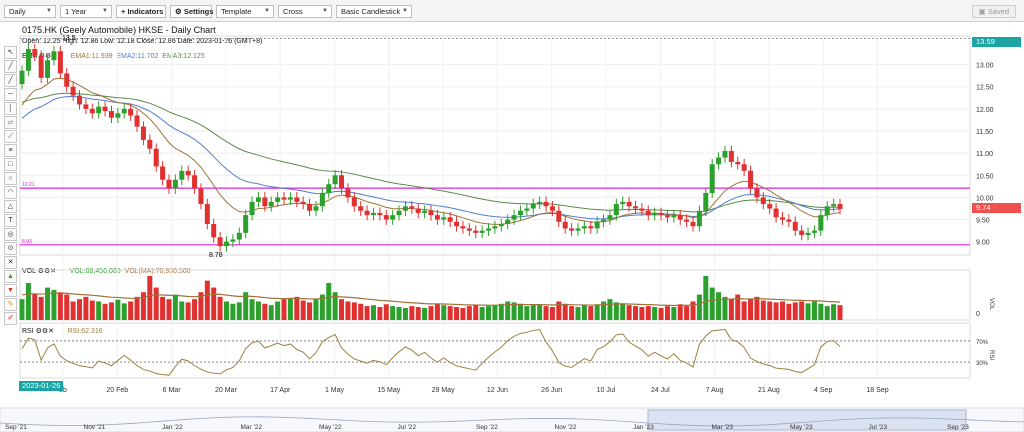 This screenshot has width=1024, height=432. I want to click on volume-zero-label: 0, so click(978, 314).